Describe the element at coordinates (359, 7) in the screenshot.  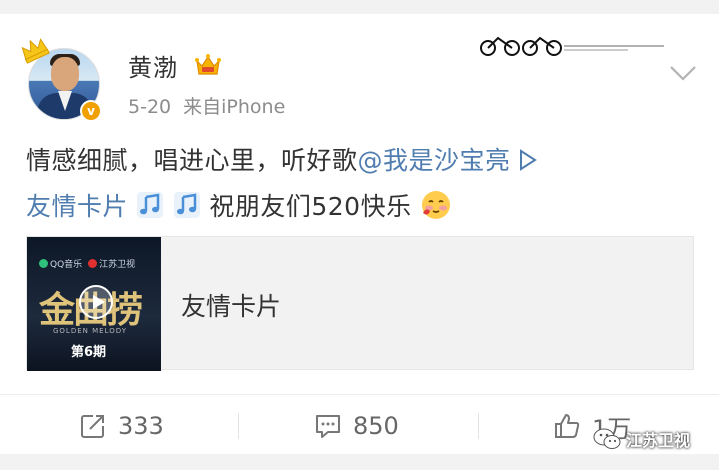
I see `top-gray-strip` at that location.